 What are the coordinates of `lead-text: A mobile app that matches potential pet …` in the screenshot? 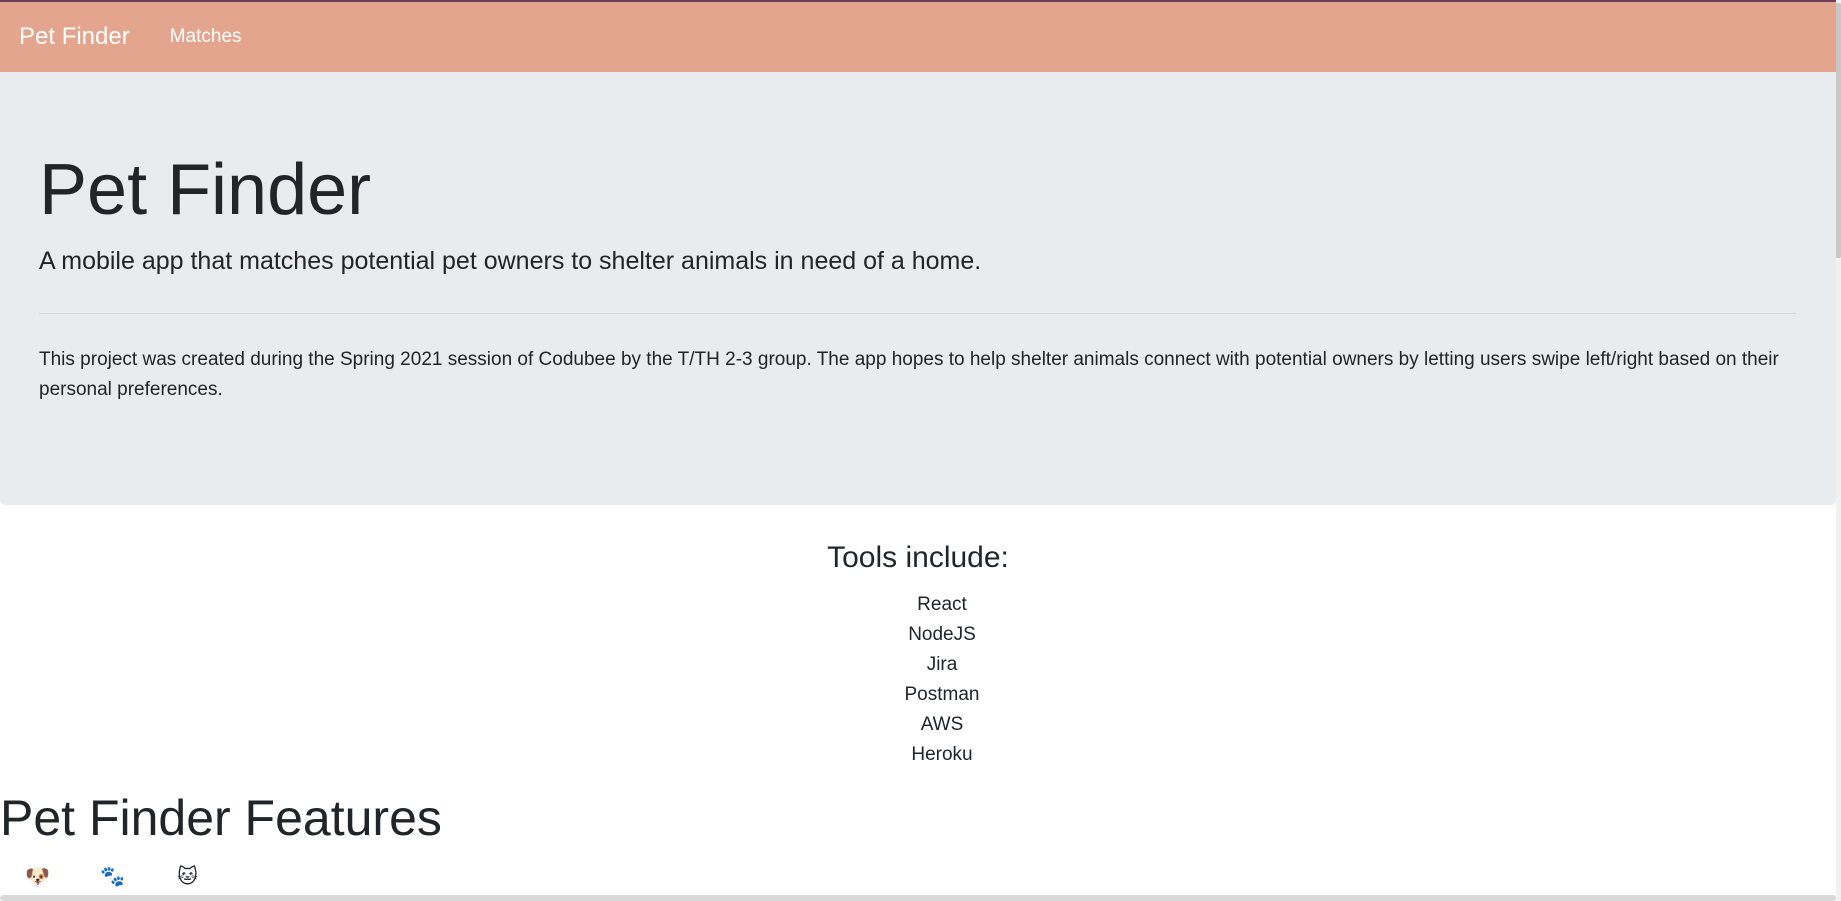 It's located at (510, 261).